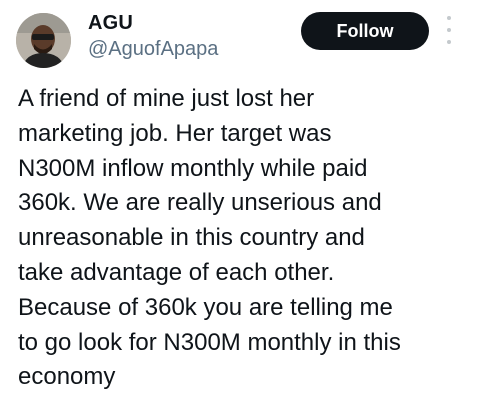  I want to click on follow-button: Follow, so click(365, 31).